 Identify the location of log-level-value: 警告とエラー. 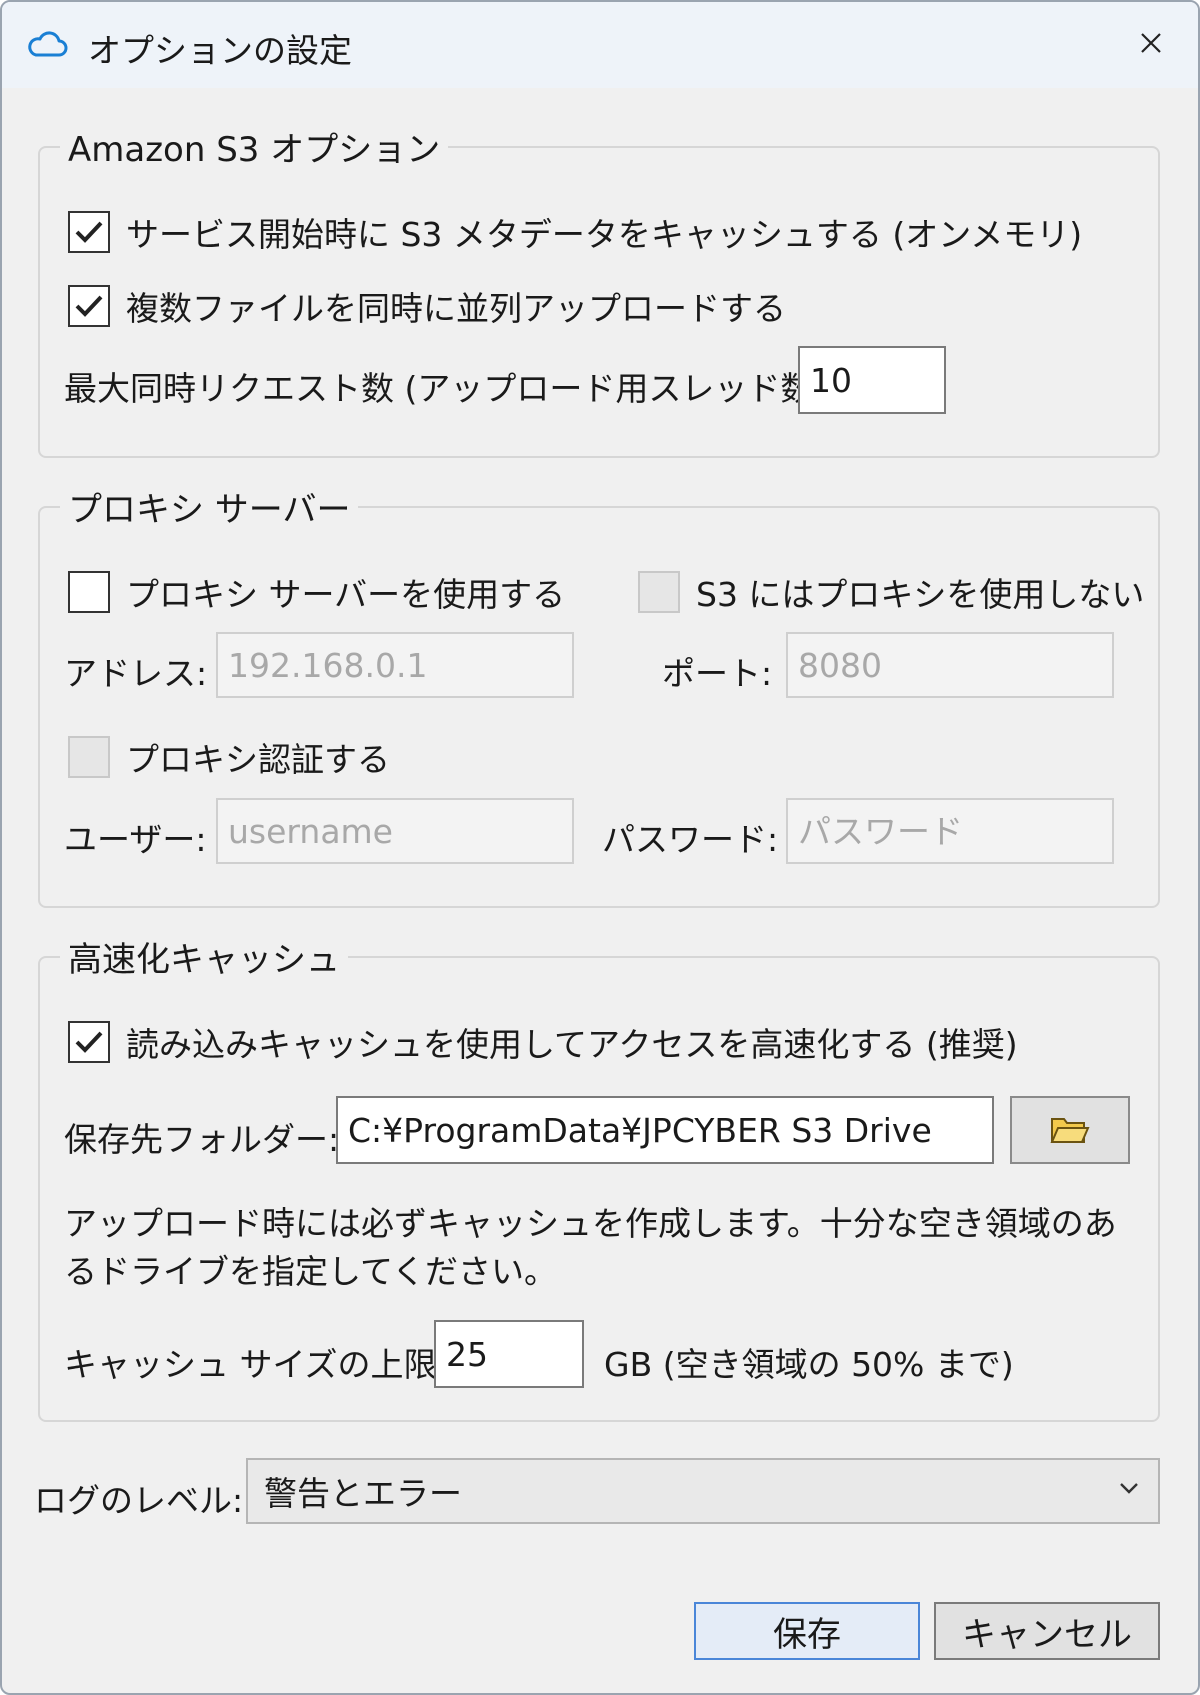
(363, 1493).